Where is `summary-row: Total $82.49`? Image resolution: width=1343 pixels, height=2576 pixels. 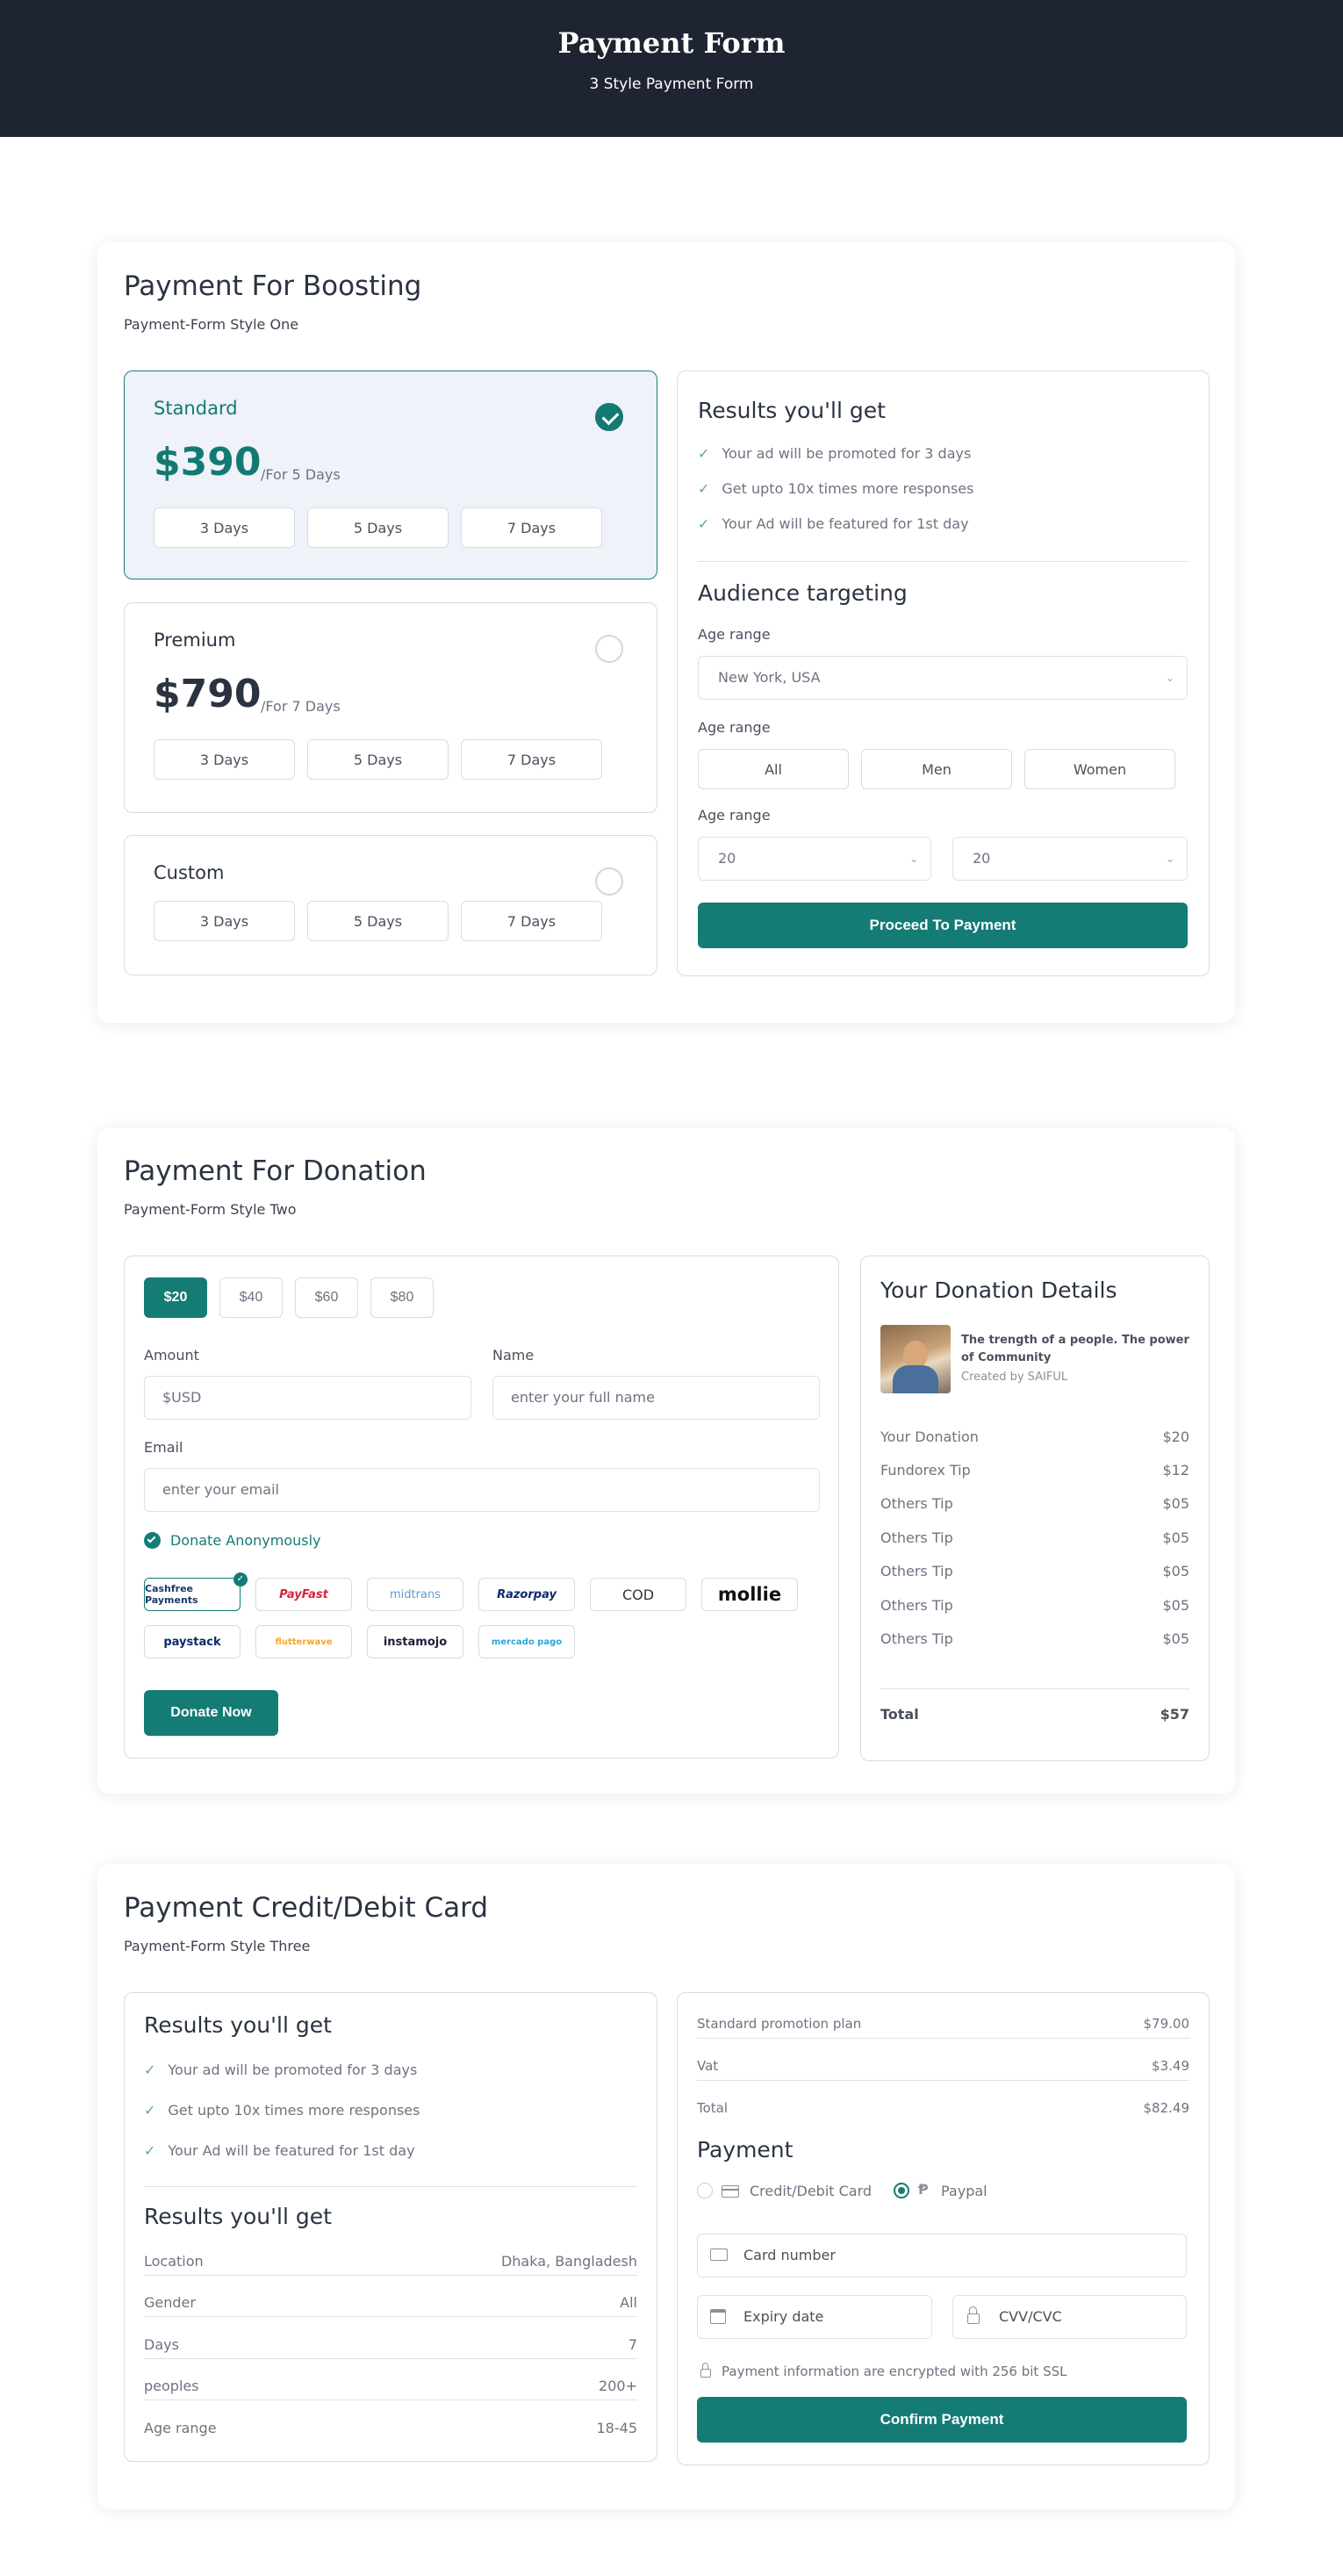 summary-row: Total $82.49 is located at coordinates (943, 2108).